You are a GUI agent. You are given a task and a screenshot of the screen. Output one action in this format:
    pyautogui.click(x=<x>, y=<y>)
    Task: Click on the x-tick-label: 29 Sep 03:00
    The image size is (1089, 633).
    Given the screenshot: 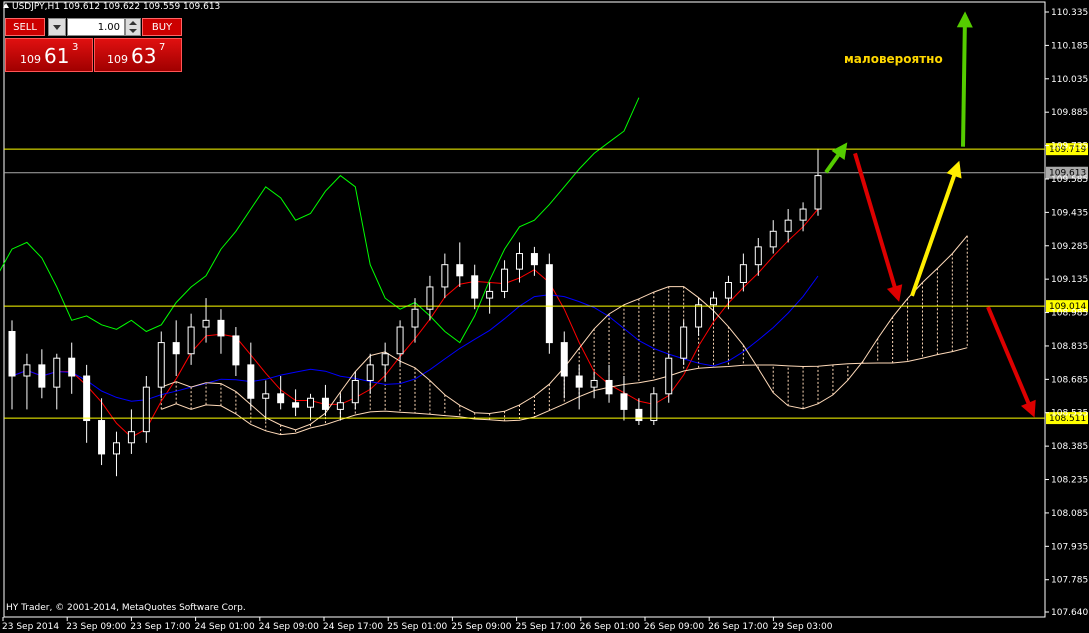 What is the action you would take?
    pyautogui.click(x=802, y=627)
    